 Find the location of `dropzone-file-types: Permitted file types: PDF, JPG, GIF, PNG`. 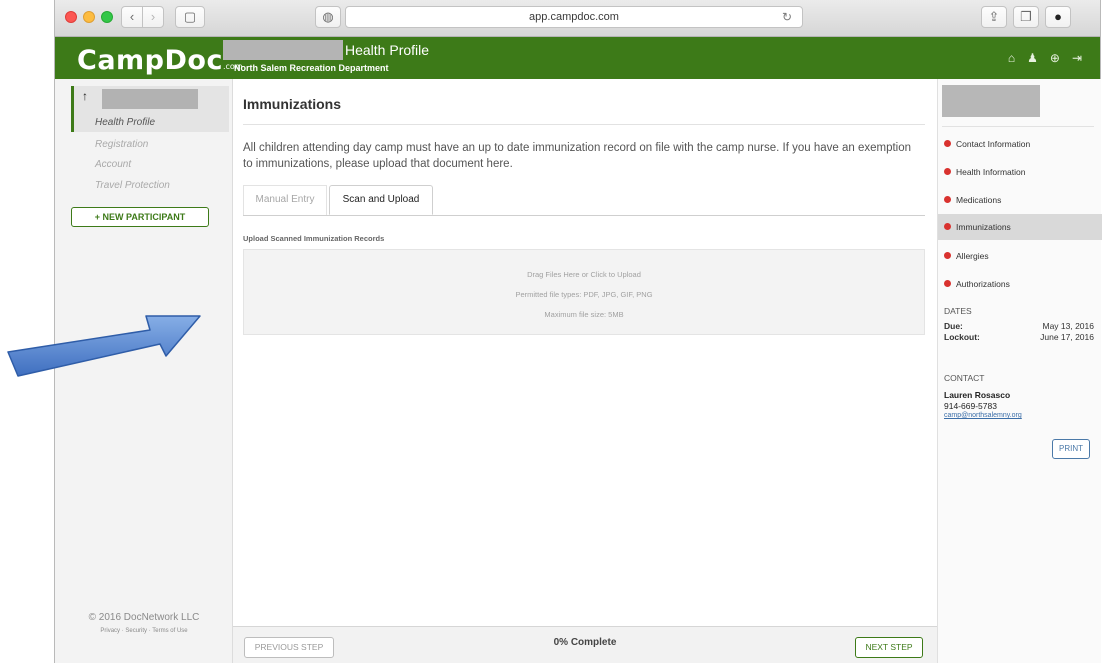

dropzone-file-types: Permitted file types: PDF, JPG, GIF, PNG is located at coordinates (584, 294).